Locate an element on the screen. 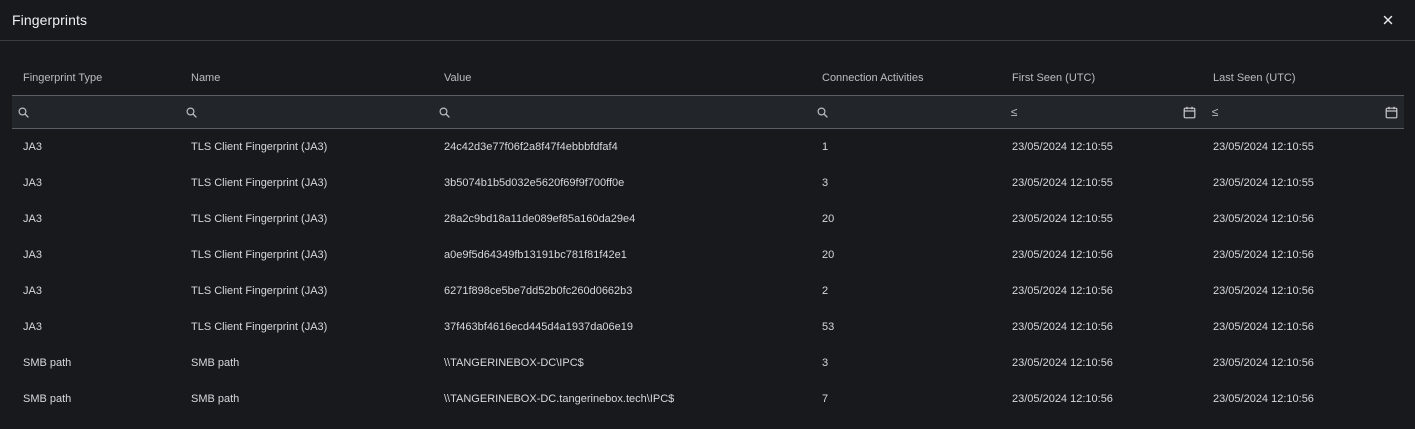 The image size is (1415, 429). cell-connection-activities: 2 is located at coordinates (825, 291).